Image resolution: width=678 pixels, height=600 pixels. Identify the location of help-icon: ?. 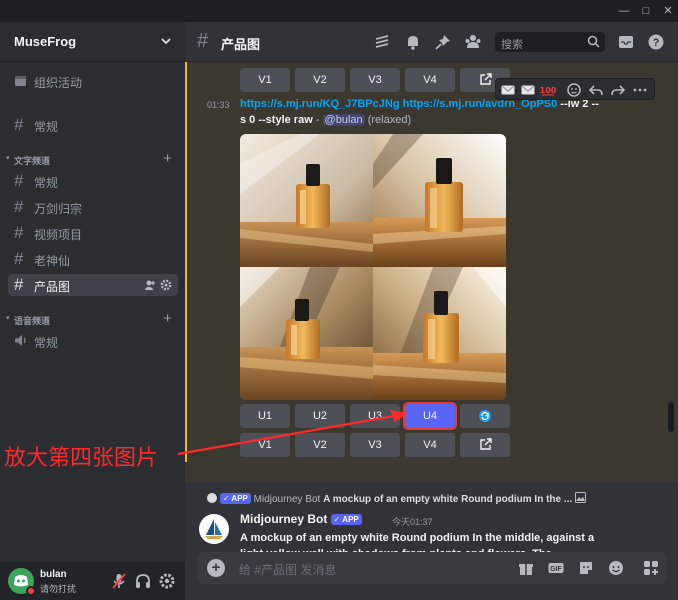
(656, 42).